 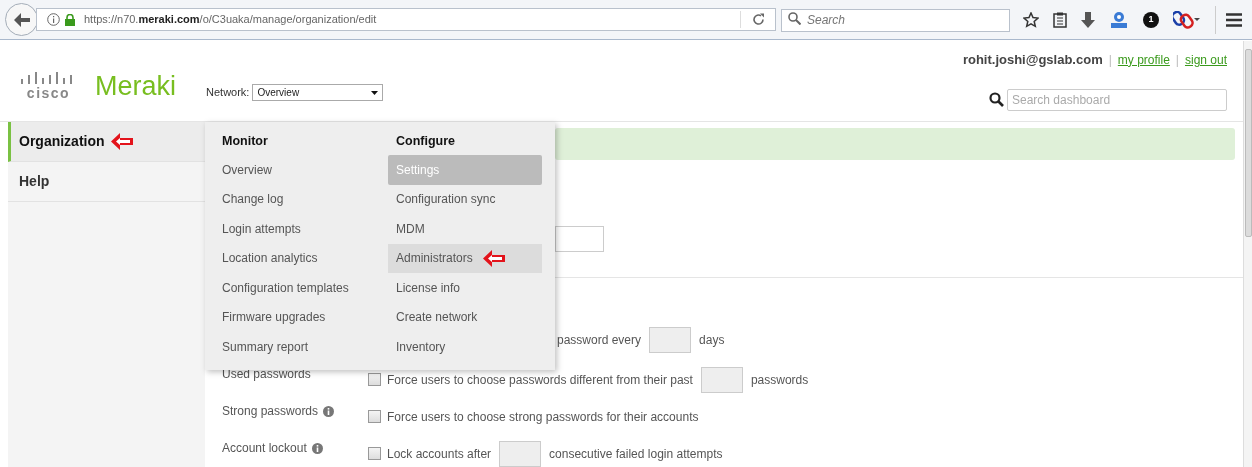 What do you see at coordinates (599, 340) in the screenshot?
I see `setting-text: password every` at bounding box center [599, 340].